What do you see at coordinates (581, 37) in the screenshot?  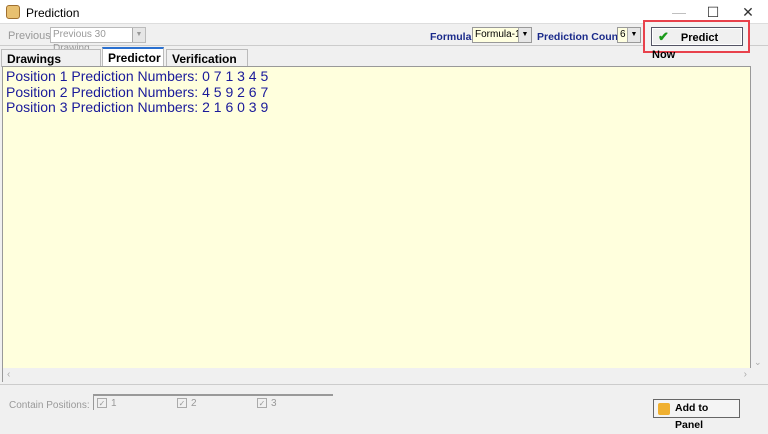 I see `prediction-count-label: Prediction Count:` at bounding box center [581, 37].